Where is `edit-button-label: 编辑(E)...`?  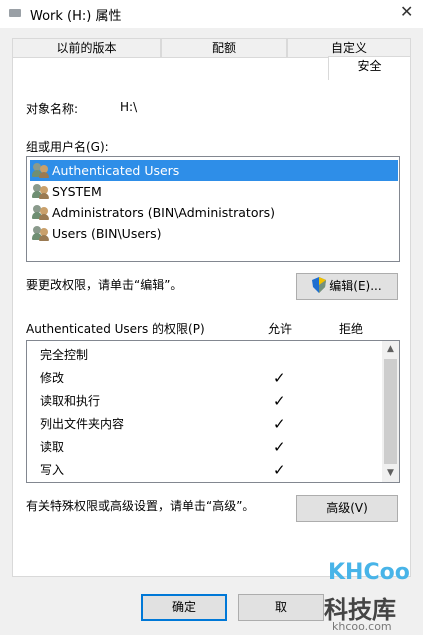 edit-button-label: 编辑(E)... is located at coordinates (355, 286).